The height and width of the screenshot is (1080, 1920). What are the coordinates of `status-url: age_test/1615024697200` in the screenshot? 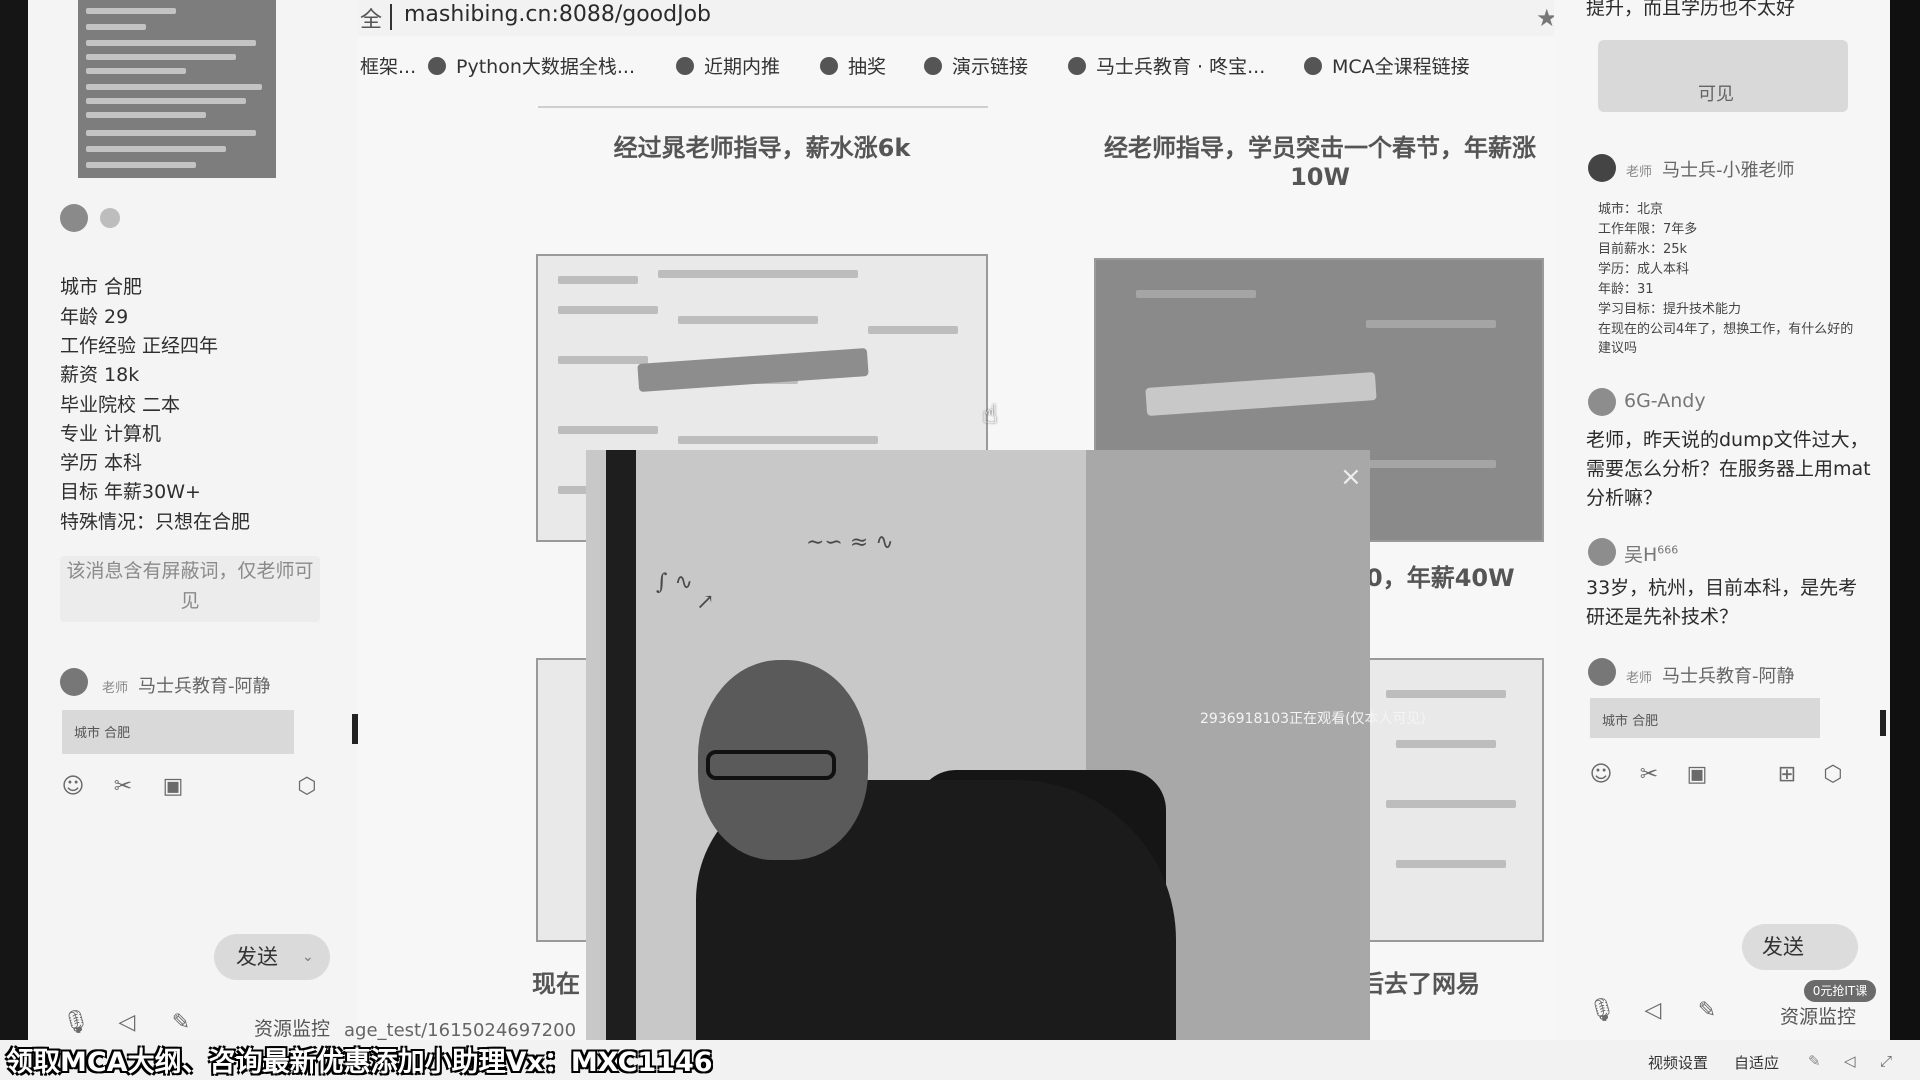 It's located at (460, 1030).